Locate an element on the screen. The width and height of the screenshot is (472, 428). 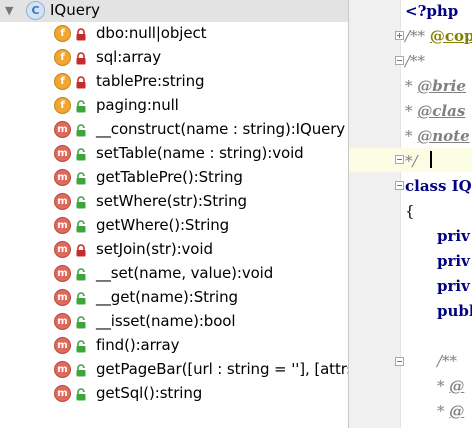
code-line-7: */ is located at coordinates (411, 161).